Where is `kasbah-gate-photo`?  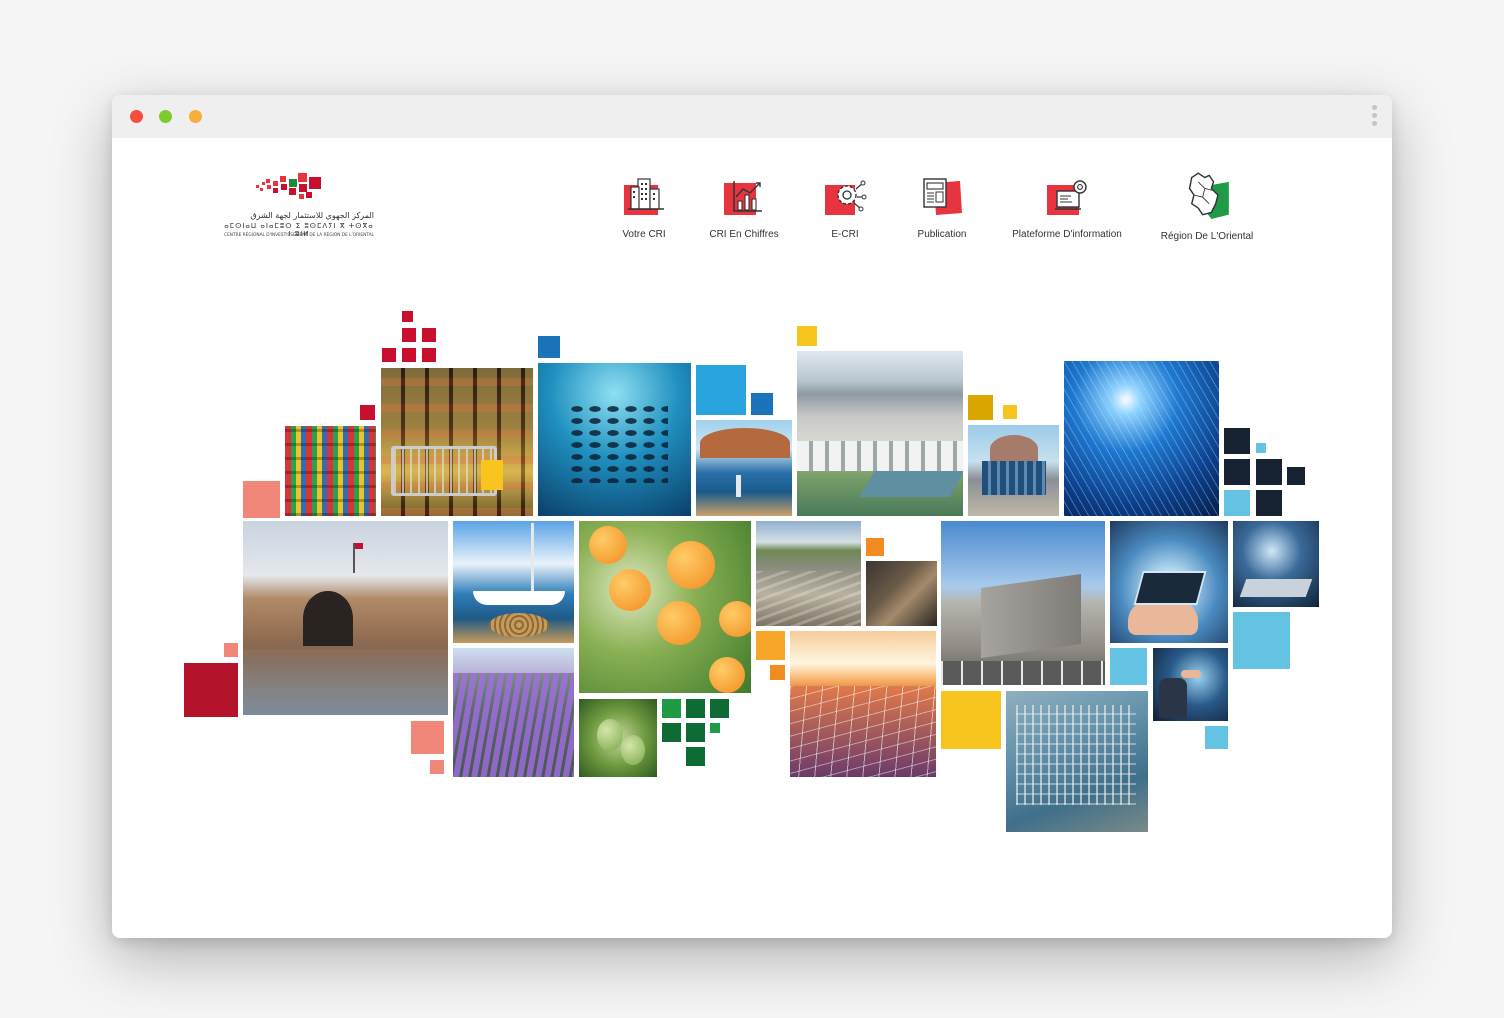
kasbah-gate-photo is located at coordinates (345, 618).